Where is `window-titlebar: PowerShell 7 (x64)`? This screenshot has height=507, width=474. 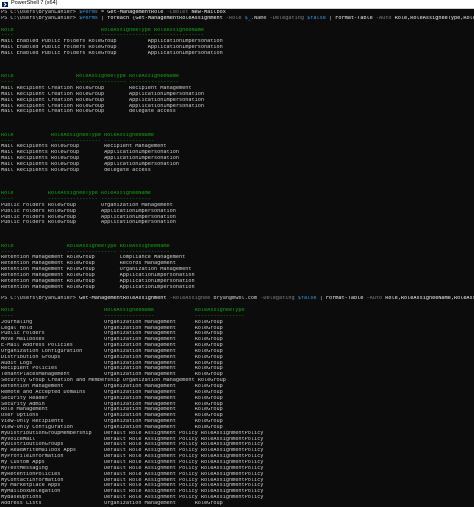
window-titlebar: PowerShell 7 (x64) is located at coordinates (237, 4).